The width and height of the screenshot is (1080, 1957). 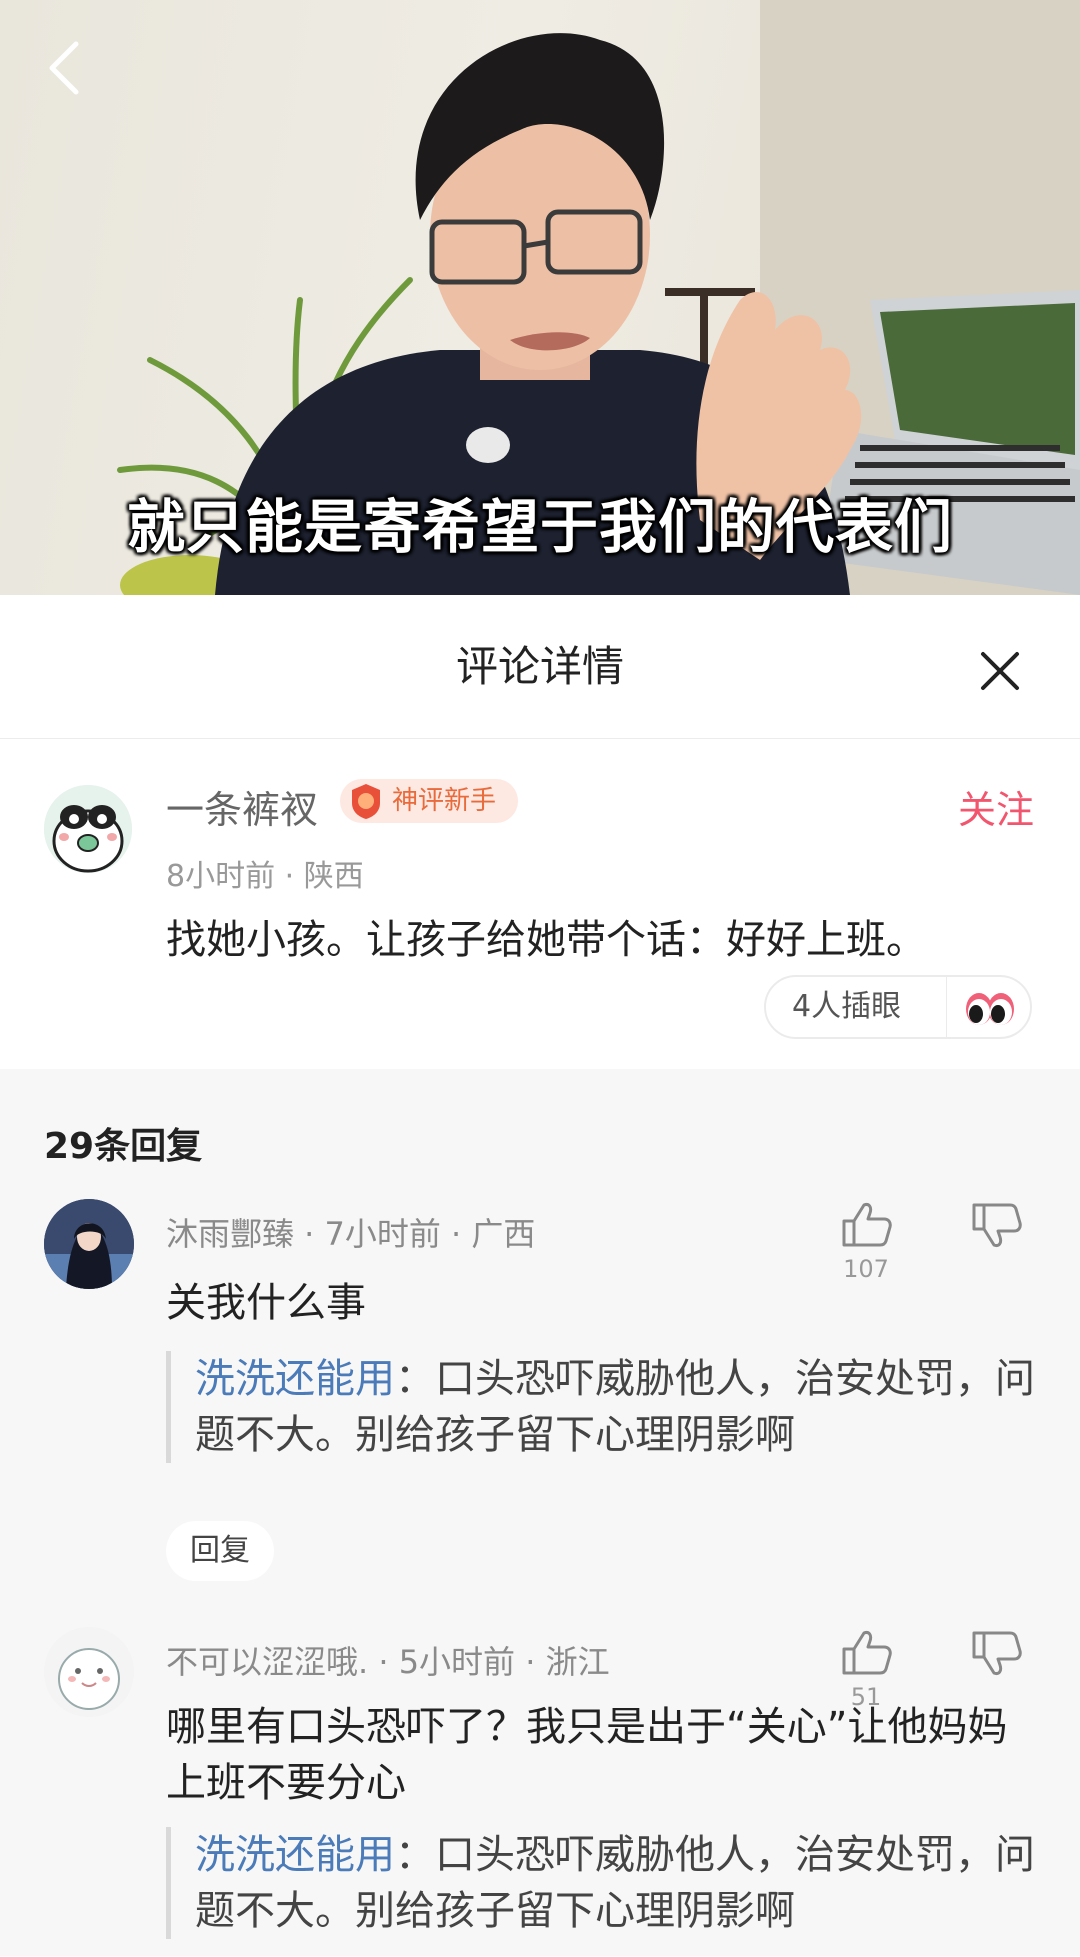 I want to click on reply-meta: 沐雨酆臻 · 7小时前 · 广西, so click(x=351, y=1234).